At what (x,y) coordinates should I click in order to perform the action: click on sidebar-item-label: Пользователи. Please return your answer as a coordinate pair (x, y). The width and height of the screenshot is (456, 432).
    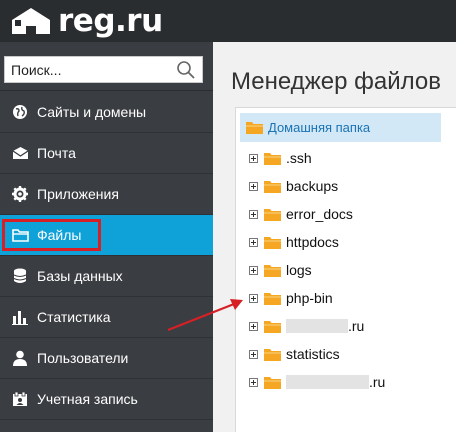
    Looking at the image, I should click on (83, 358).